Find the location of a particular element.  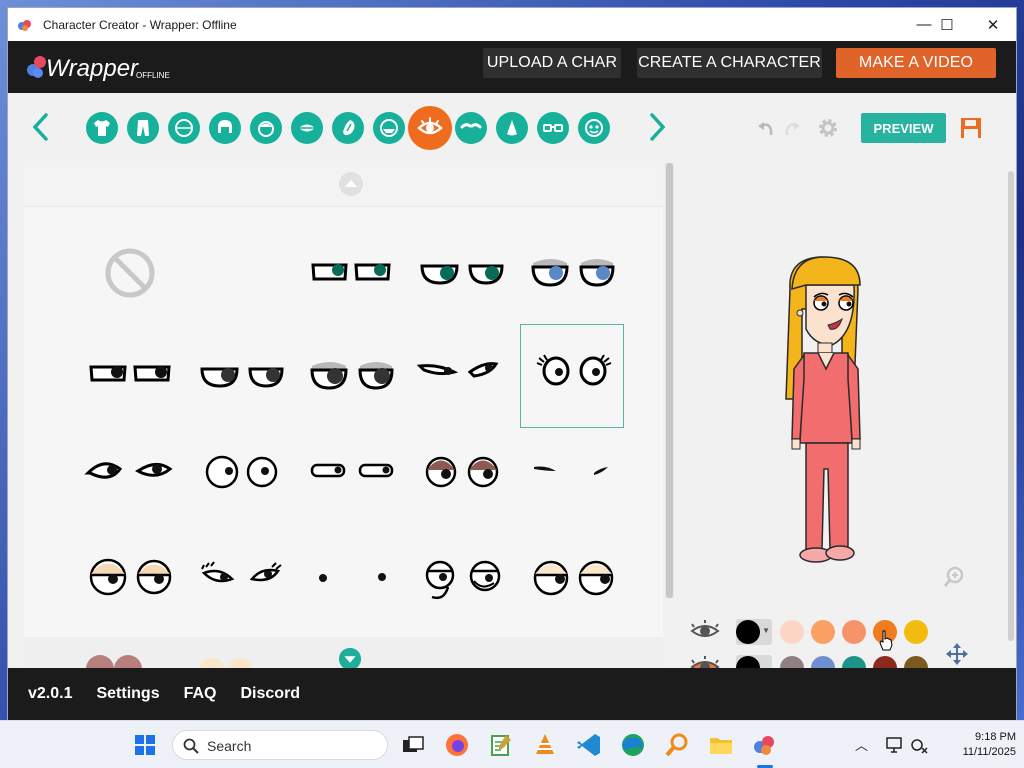

category-facial-hair is located at coordinates (389, 128).